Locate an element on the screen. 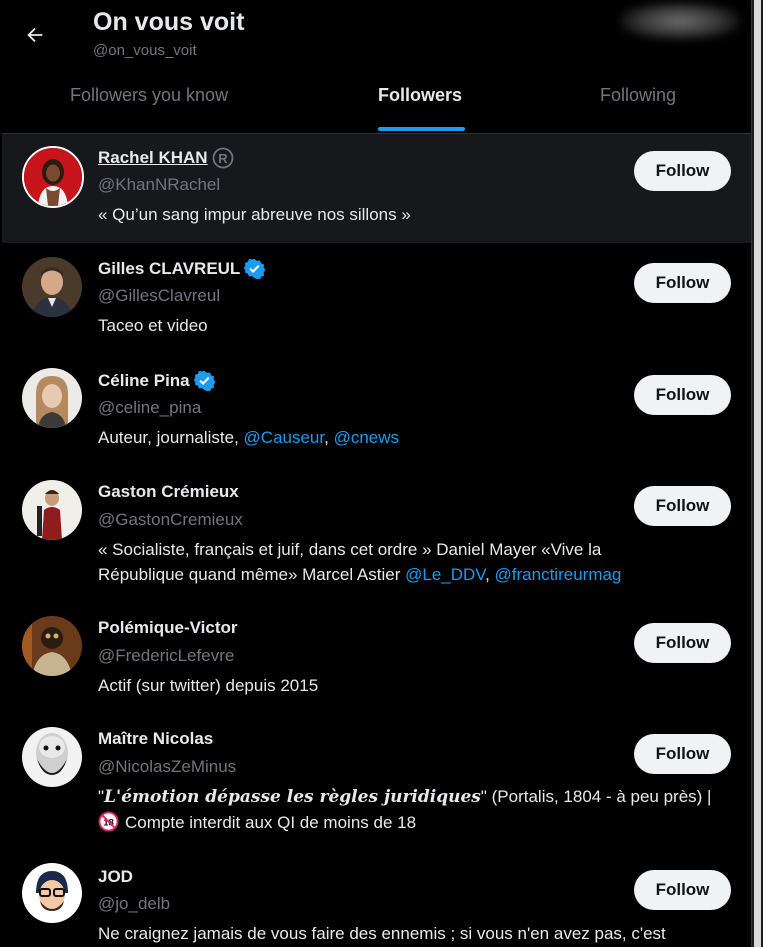 This screenshot has width=763, height=947. bio-text: Compte interdit aux QI de moins de 18 is located at coordinates (271, 822).